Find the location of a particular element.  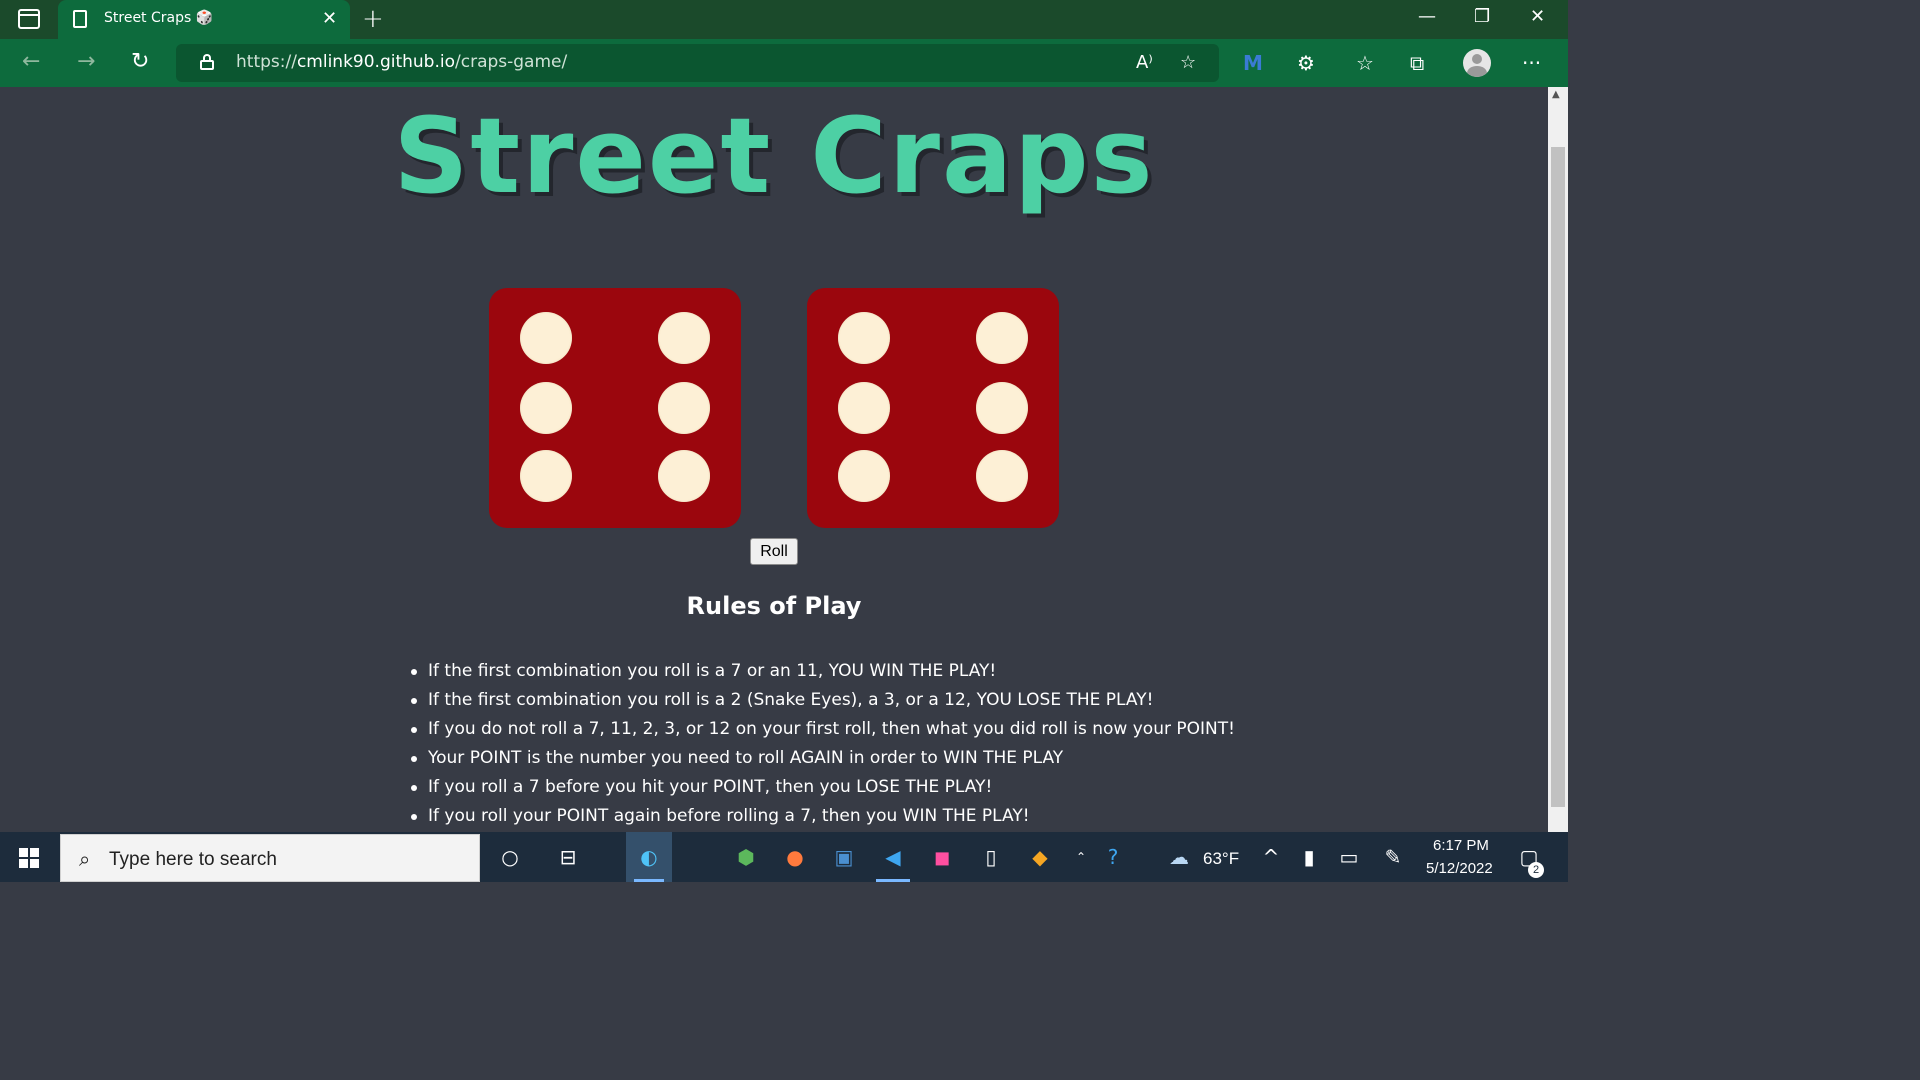

edge-icon: ◐ is located at coordinates (649, 857).